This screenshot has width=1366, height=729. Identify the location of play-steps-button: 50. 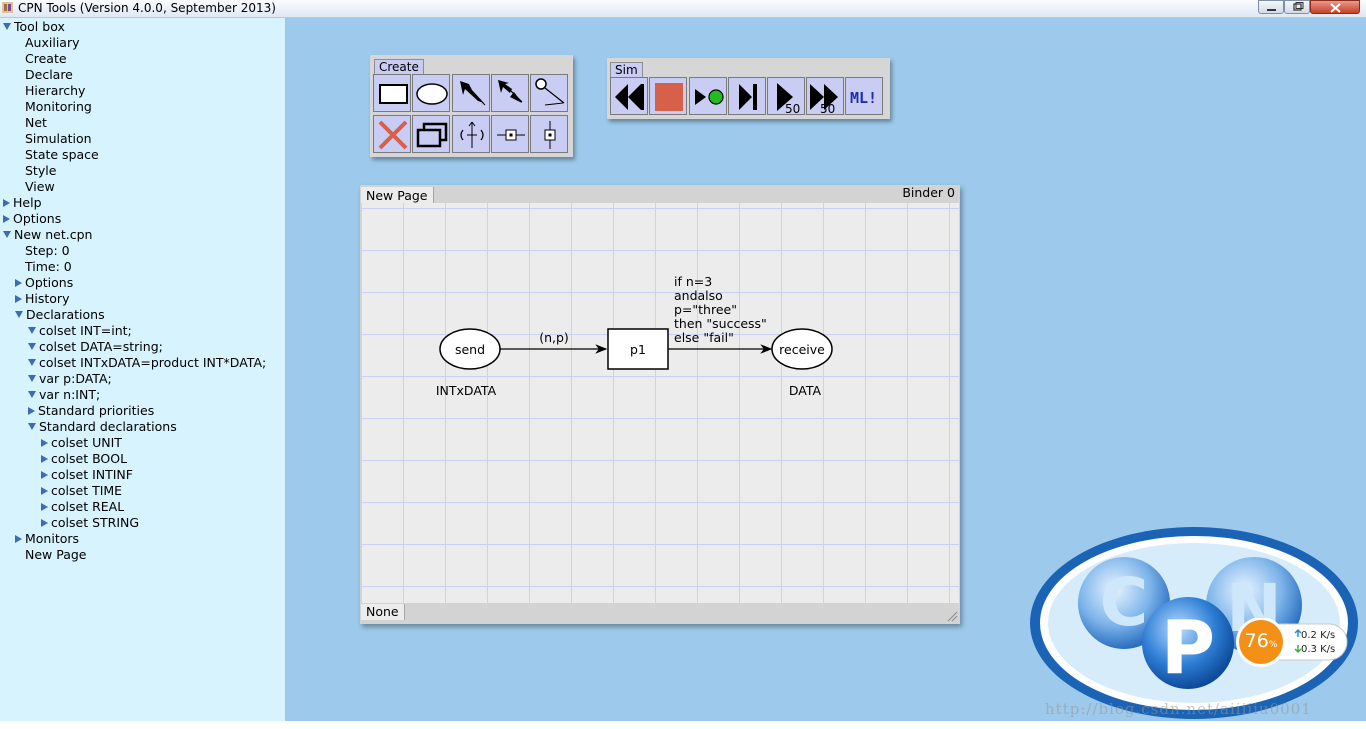
(786, 96).